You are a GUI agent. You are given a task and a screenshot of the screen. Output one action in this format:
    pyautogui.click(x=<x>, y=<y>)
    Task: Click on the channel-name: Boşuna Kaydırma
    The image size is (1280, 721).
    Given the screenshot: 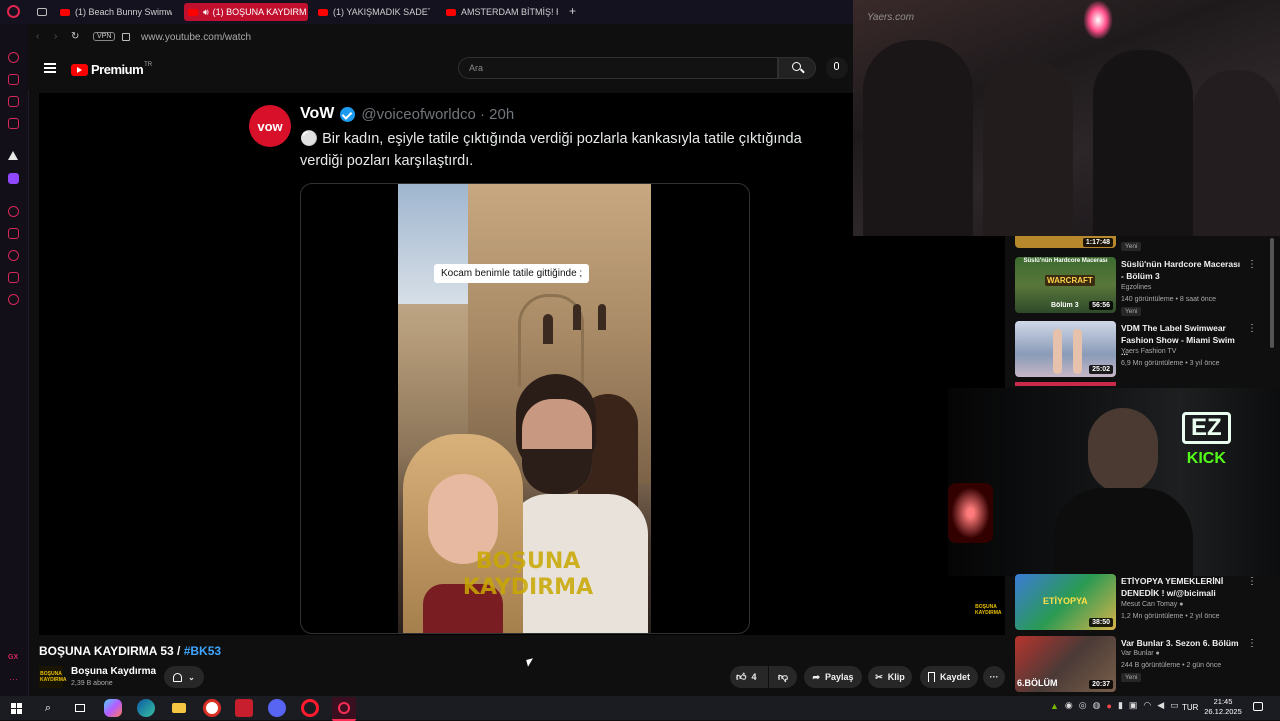 What is the action you would take?
    pyautogui.click(x=113, y=671)
    